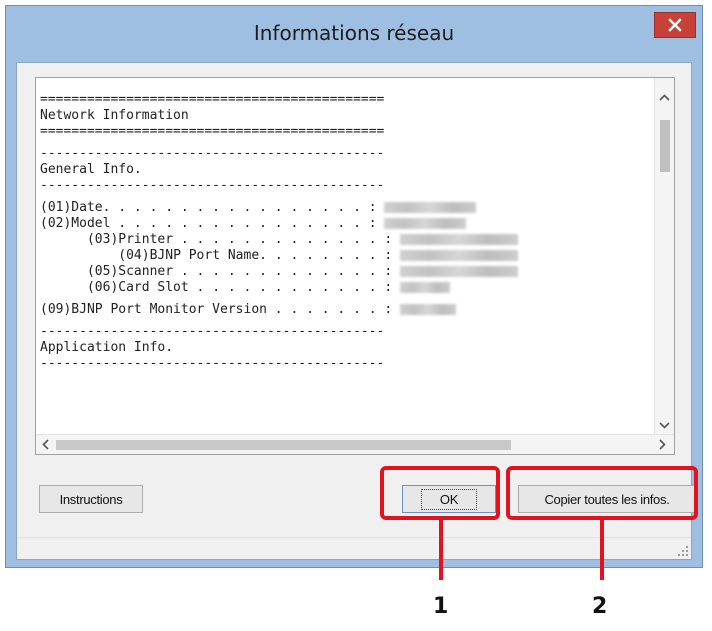 The height and width of the screenshot is (631, 712). What do you see at coordinates (245, 287) in the screenshot?
I see `info-row-card-slot: (06)Card Slot . . . . . . . . . . . . :` at bounding box center [245, 287].